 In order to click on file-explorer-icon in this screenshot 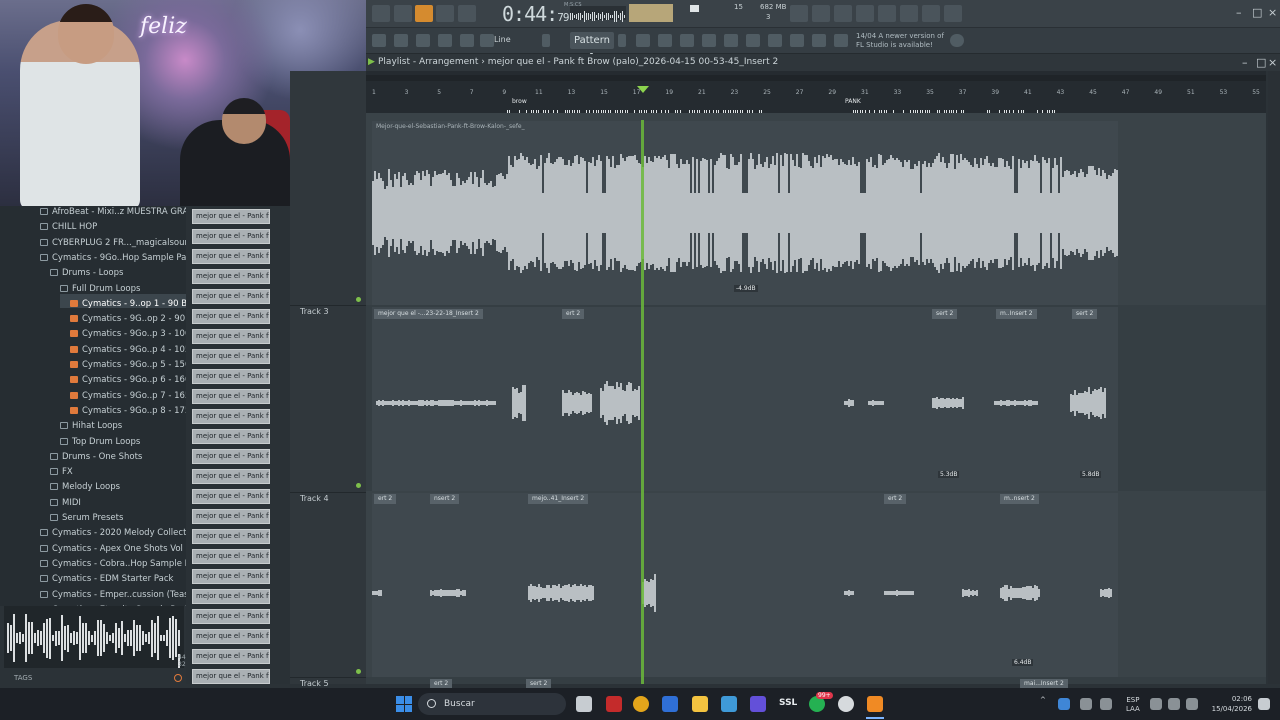, I will do `click(700, 704)`.